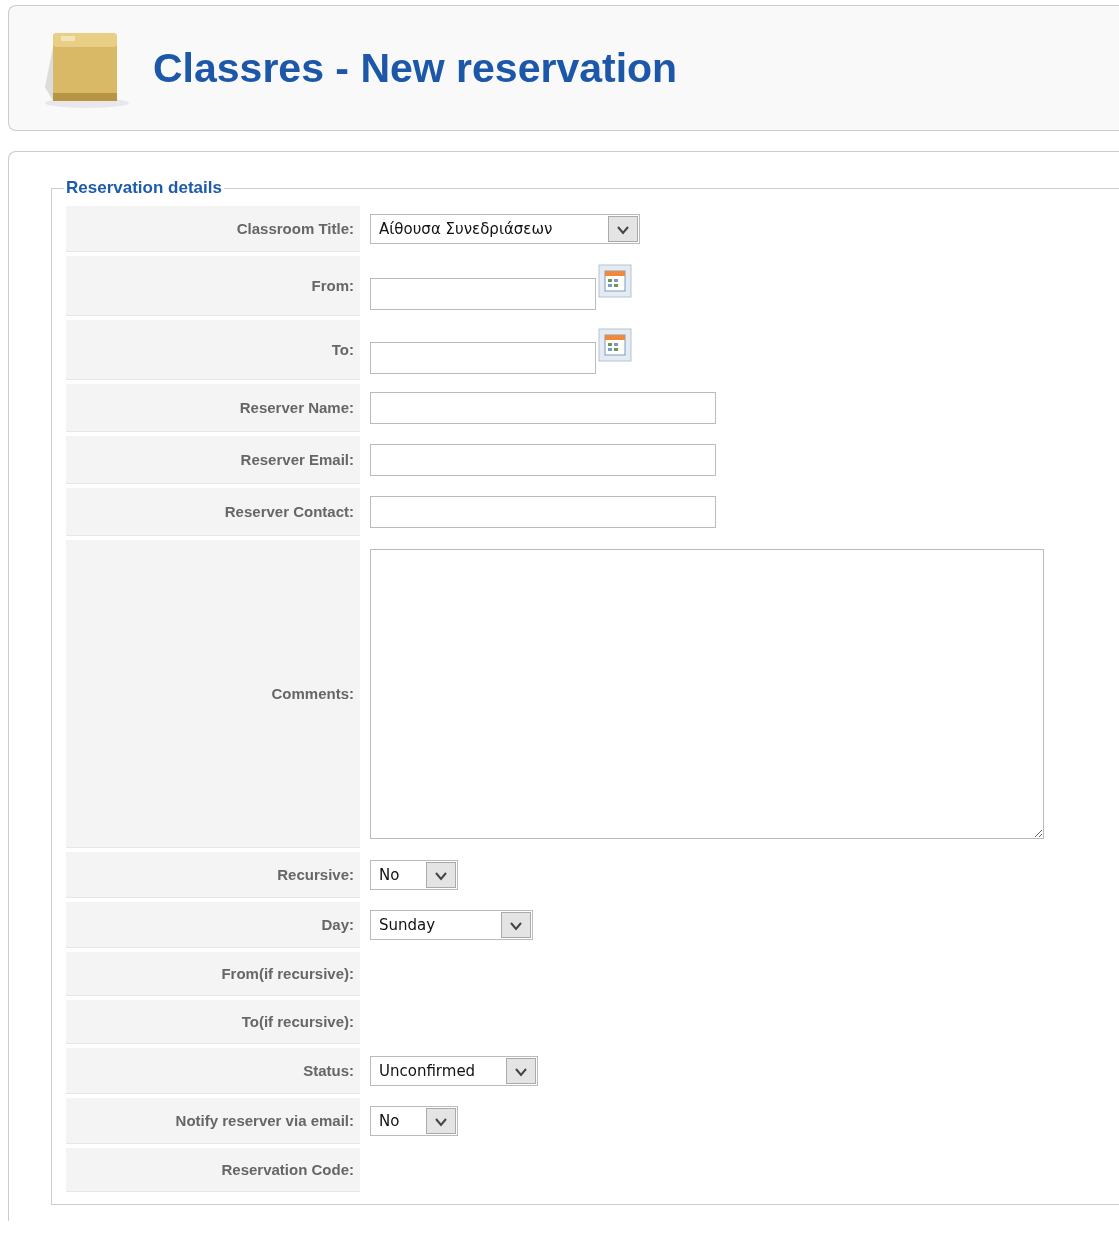 The width and height of the screenshot is (1119, 1241). Describe the element at coordinates (451, 925) in the screenshot. I see `dropdown: Sunday` at that location.